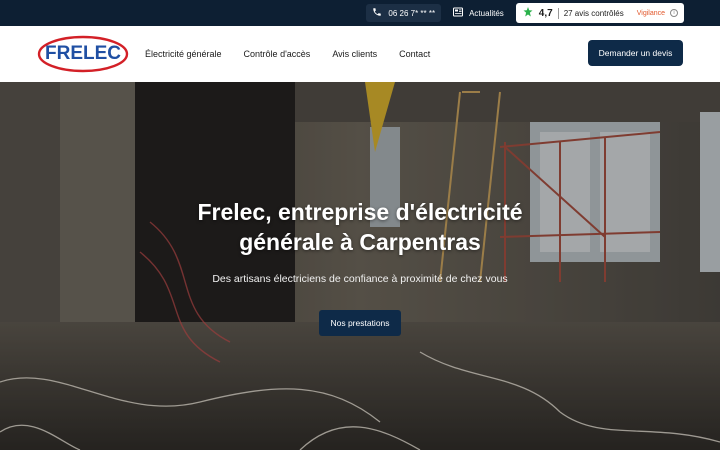  Describe the element at coordinates (486, 13) in the screenshot. I see `news-label: Actualités` at that location.